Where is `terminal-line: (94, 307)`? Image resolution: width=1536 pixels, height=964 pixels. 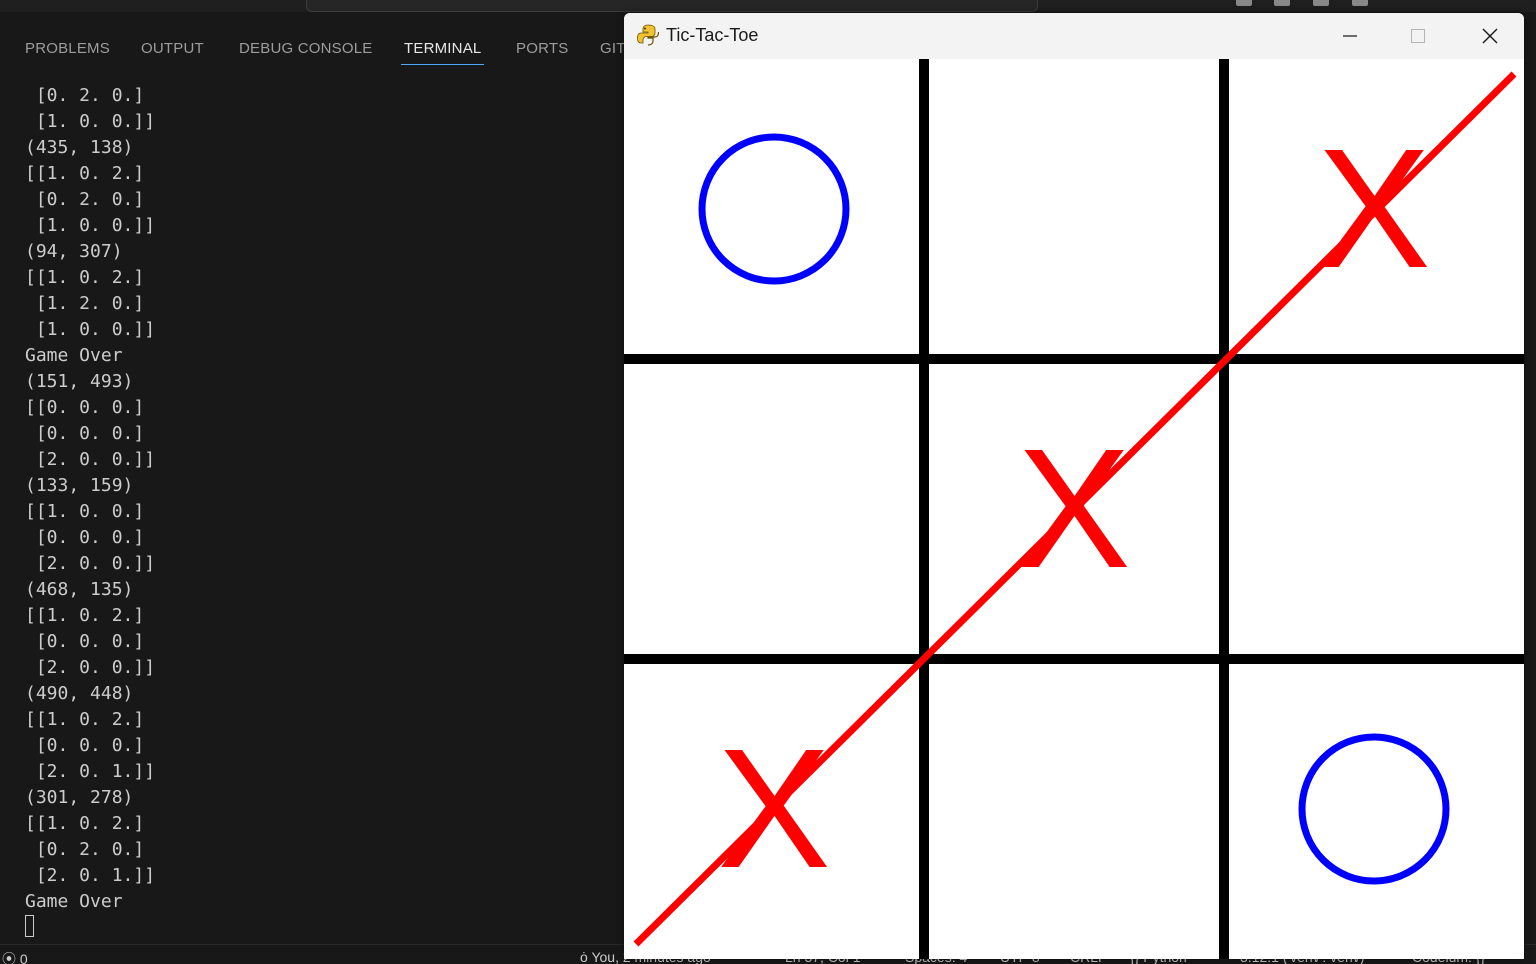 terminal-line: (94, 307) is located at coordinates (74, 251).